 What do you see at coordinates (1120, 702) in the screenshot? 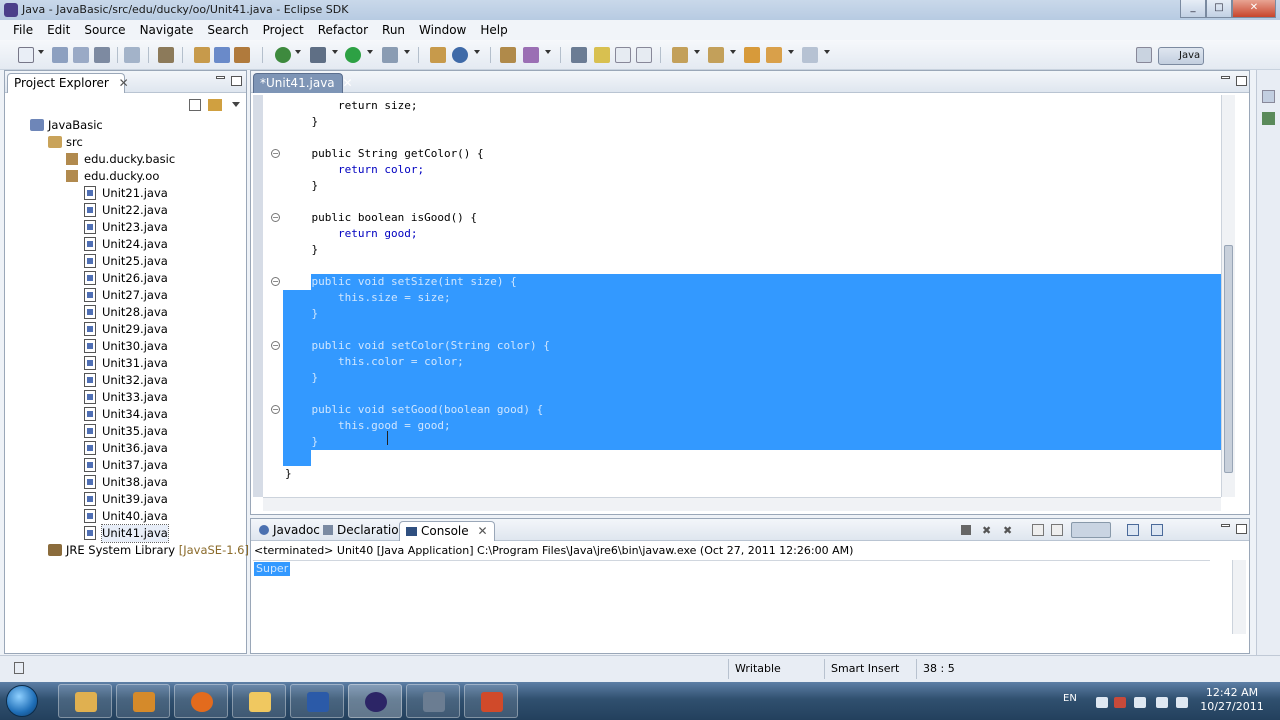
I see `tray-flag-icon` at bounding box center [1120, 702].